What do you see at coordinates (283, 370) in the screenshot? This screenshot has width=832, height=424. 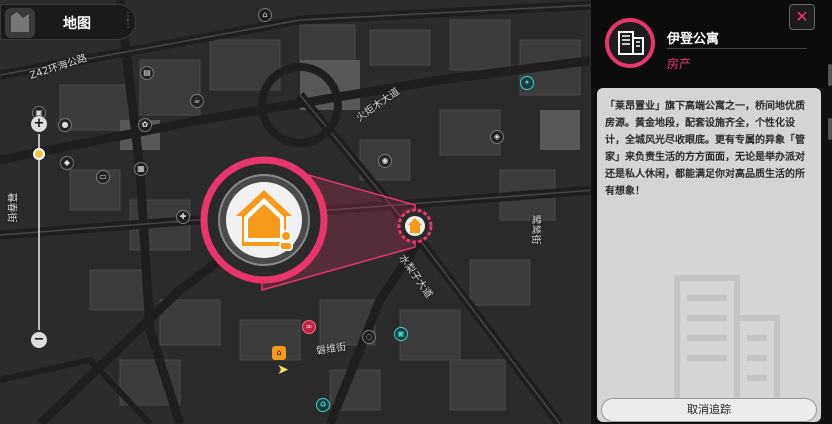 I see `player-arrow-icon: ➤` at bounding box center [283, 370].